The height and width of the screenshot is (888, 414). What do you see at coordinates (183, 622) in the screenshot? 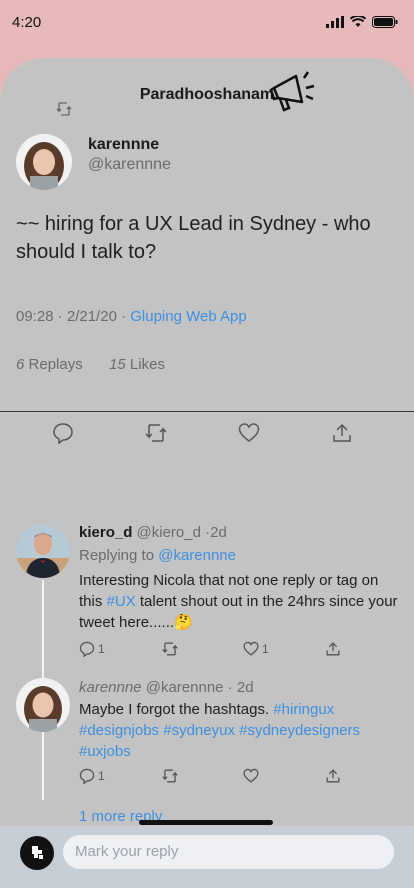
I see `thinking-emoji: 🤔` at bounding box center [183, 622].